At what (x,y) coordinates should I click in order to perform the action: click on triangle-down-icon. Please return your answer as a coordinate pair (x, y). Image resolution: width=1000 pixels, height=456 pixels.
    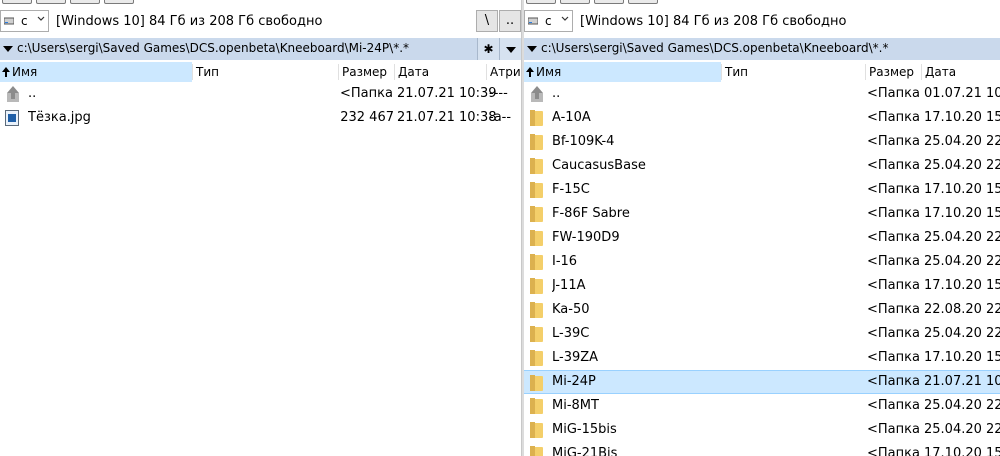
    Looking at the image, I should click on (510, 49).